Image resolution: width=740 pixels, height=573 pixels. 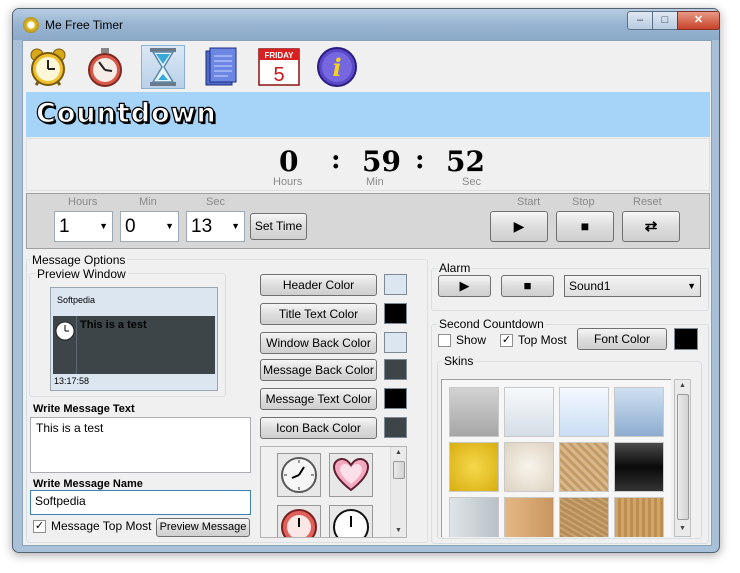 What do you see at coordinates (395, 427) in the screenshot?
I see `icon-back-color-swatch` at bounding box center [395, 427].